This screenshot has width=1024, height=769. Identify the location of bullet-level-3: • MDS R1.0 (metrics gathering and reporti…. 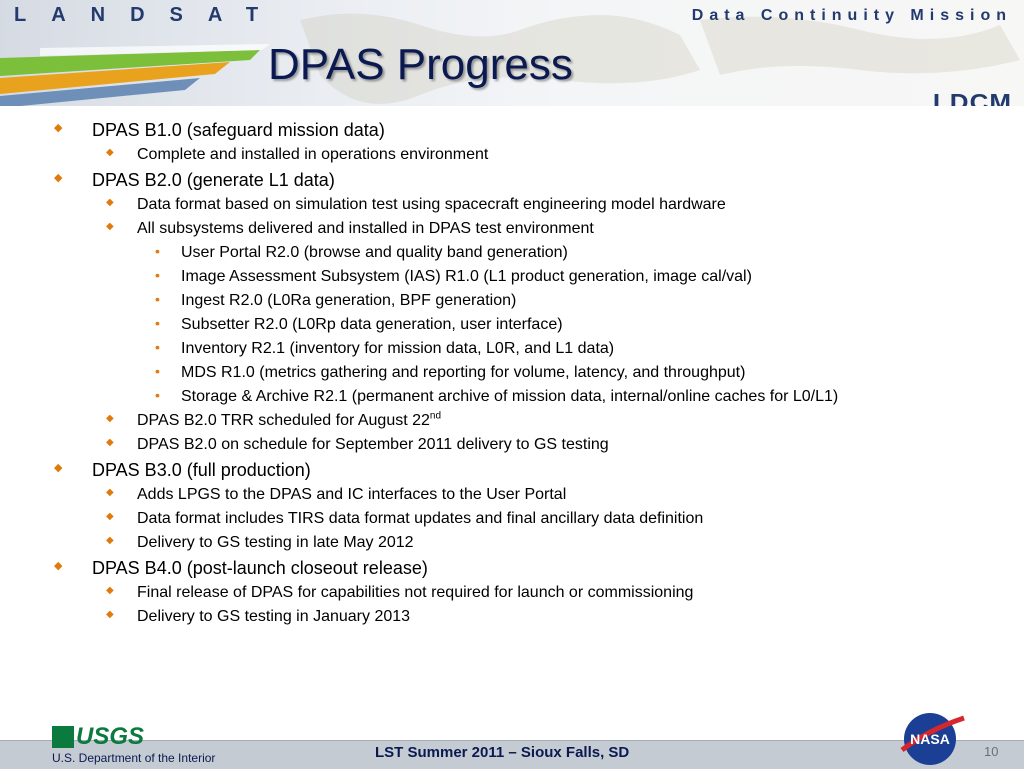
(450, 372).